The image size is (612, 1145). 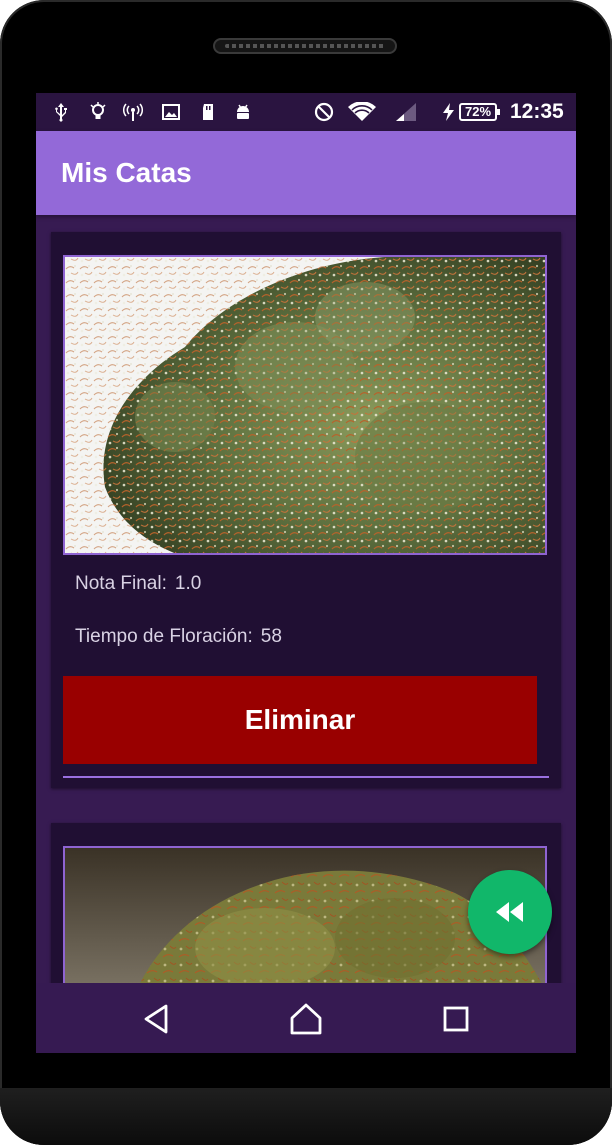 I want to click on status-bar: 72% 12:35, so click(x=306, y=112).